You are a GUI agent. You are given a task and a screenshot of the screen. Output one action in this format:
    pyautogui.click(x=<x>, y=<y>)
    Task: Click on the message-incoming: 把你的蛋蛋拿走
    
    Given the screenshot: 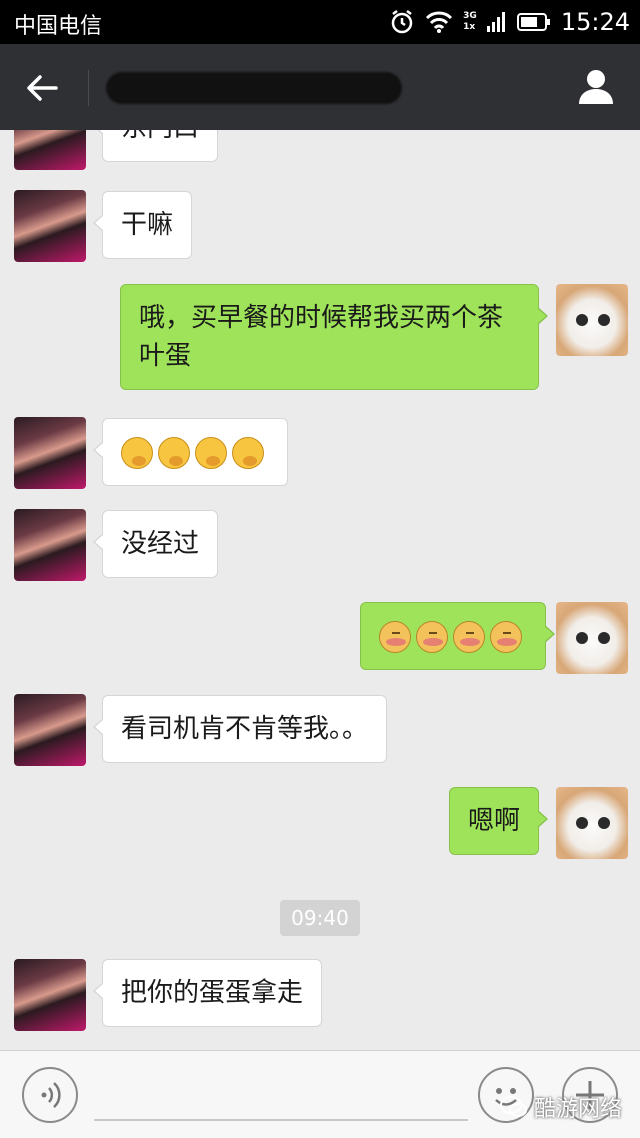 What is the action you would take?
    pyautogui.click(x=207, y=993)
    